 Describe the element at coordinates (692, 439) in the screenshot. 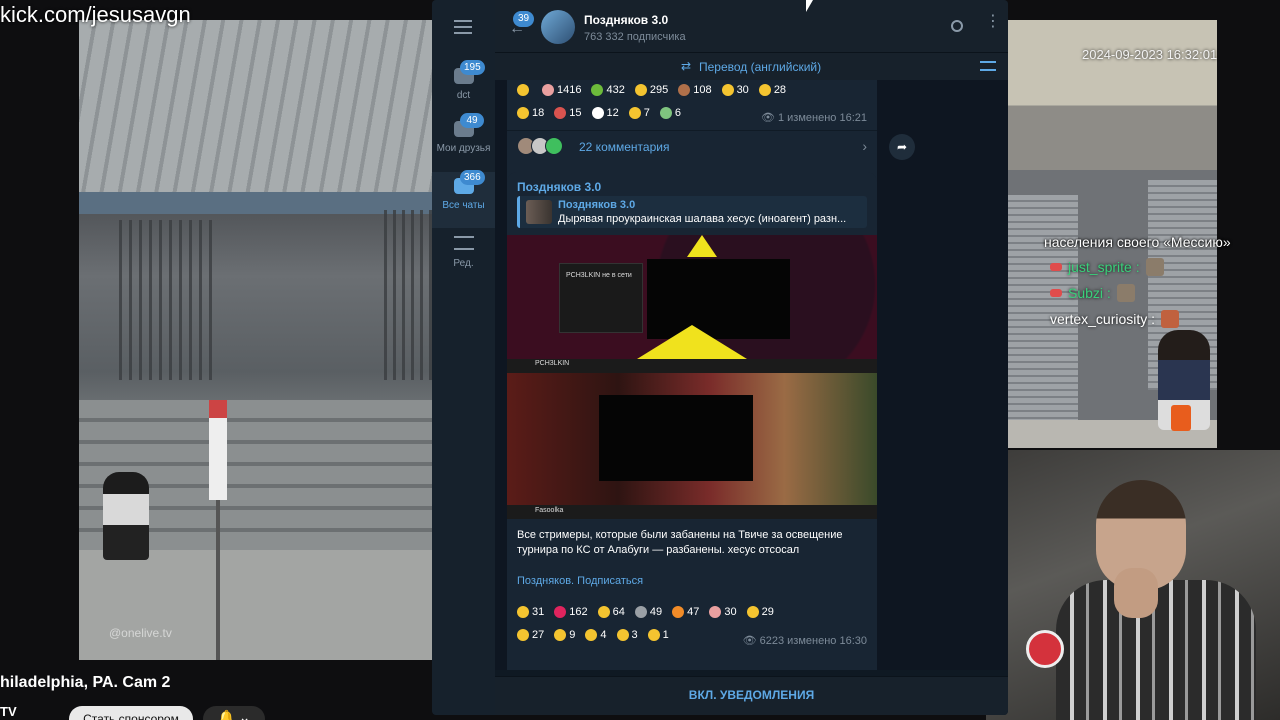

I see `post-image-bottom: PCH3LKIN Fasoolka` at that location.